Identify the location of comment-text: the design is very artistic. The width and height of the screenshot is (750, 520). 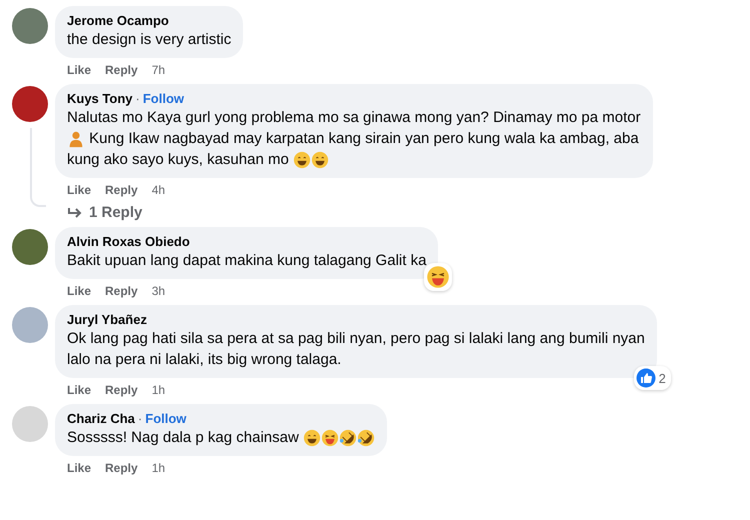
(149, 40).